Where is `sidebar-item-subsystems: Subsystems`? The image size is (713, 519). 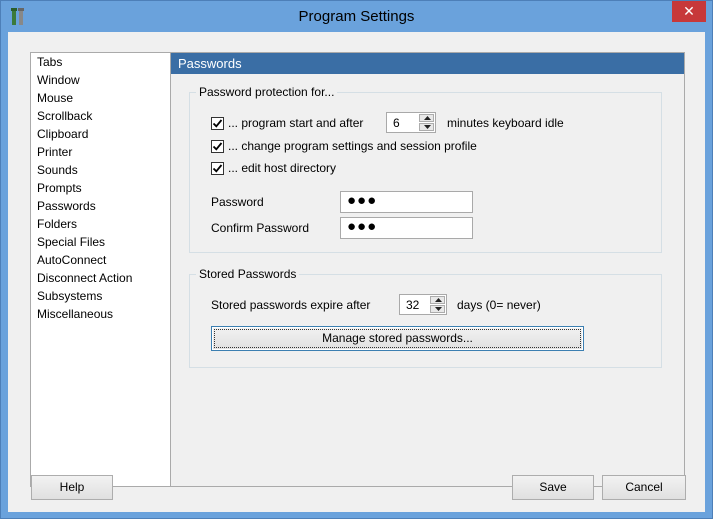
sidebar-item-subsystems: Subsystems is located at coordinates (101, 296).